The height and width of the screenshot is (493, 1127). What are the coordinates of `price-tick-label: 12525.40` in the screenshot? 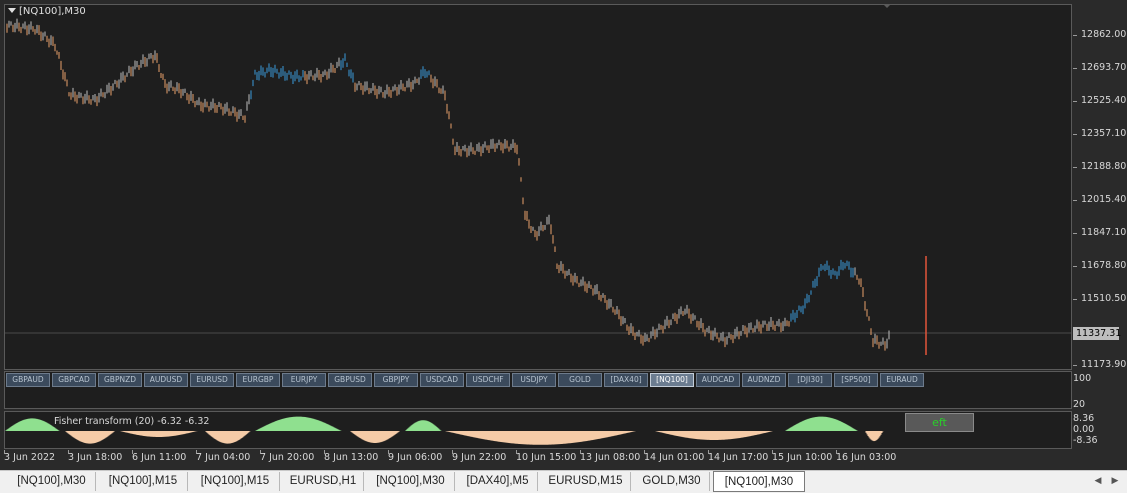 It's located at (1104, 100).